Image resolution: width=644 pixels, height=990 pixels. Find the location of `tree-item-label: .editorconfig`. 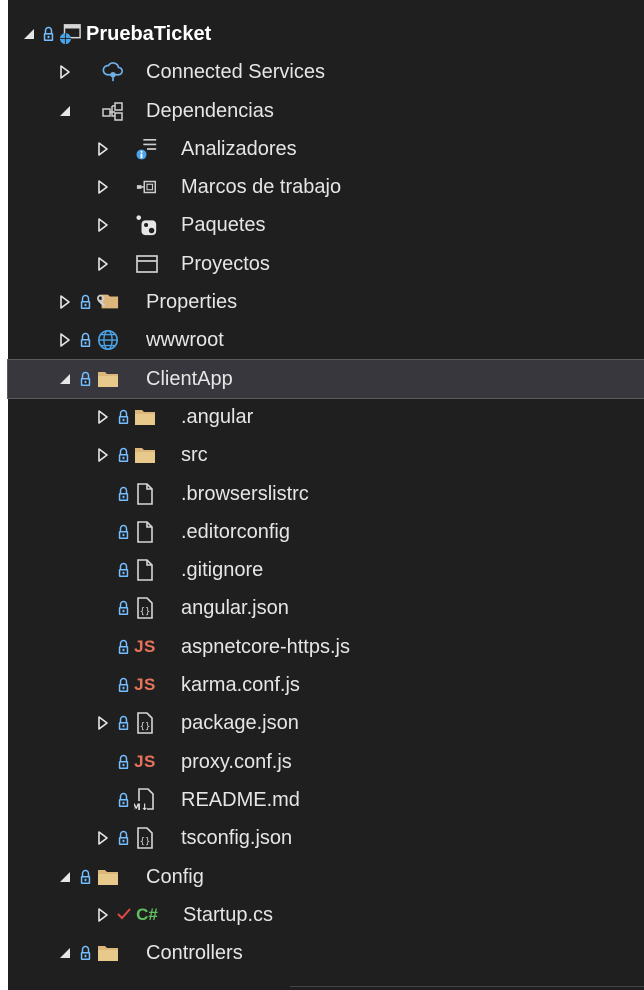

tree-item-label: .editorconfig is located at coordinates (235, 531).